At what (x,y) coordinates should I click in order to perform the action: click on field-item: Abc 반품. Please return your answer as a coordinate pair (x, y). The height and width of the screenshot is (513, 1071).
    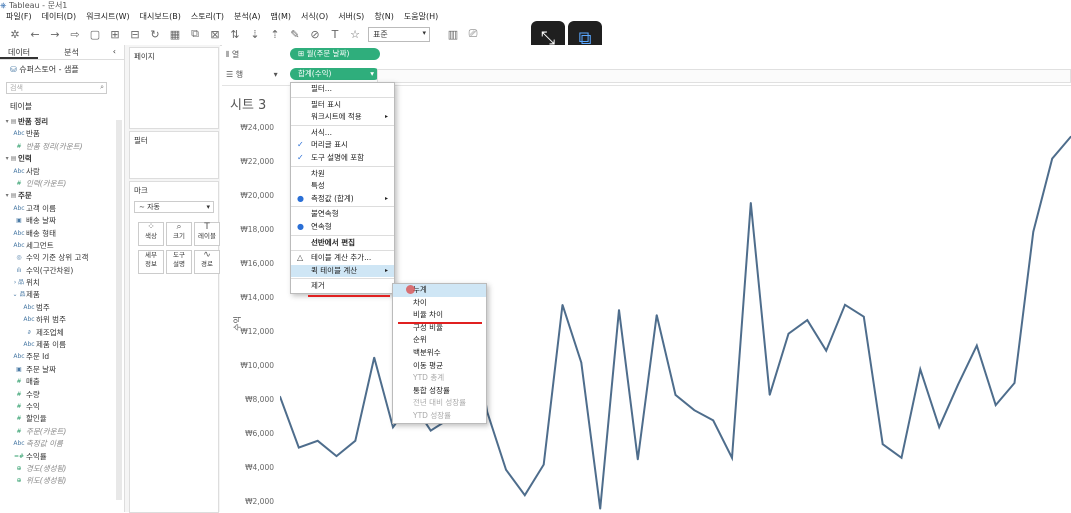
    Looking at the image, I should click on (64, 134).